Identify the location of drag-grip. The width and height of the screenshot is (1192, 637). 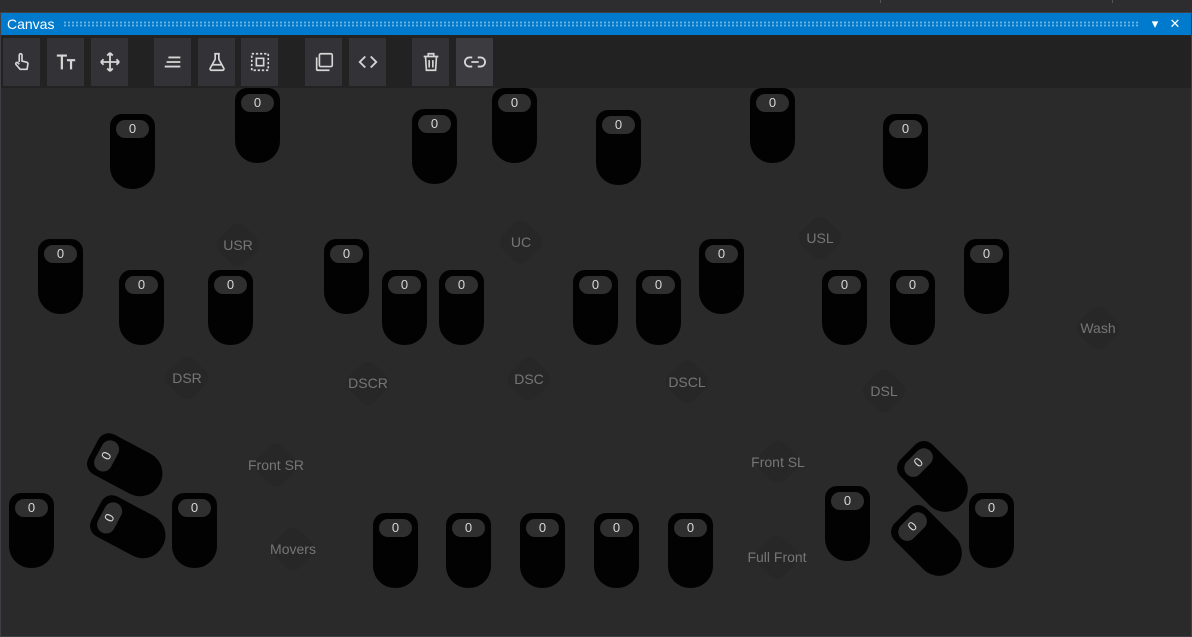
(601, 24).